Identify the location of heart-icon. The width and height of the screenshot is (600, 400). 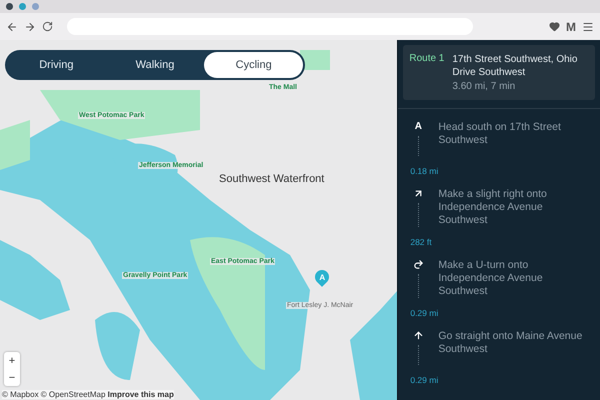
(554, 26).